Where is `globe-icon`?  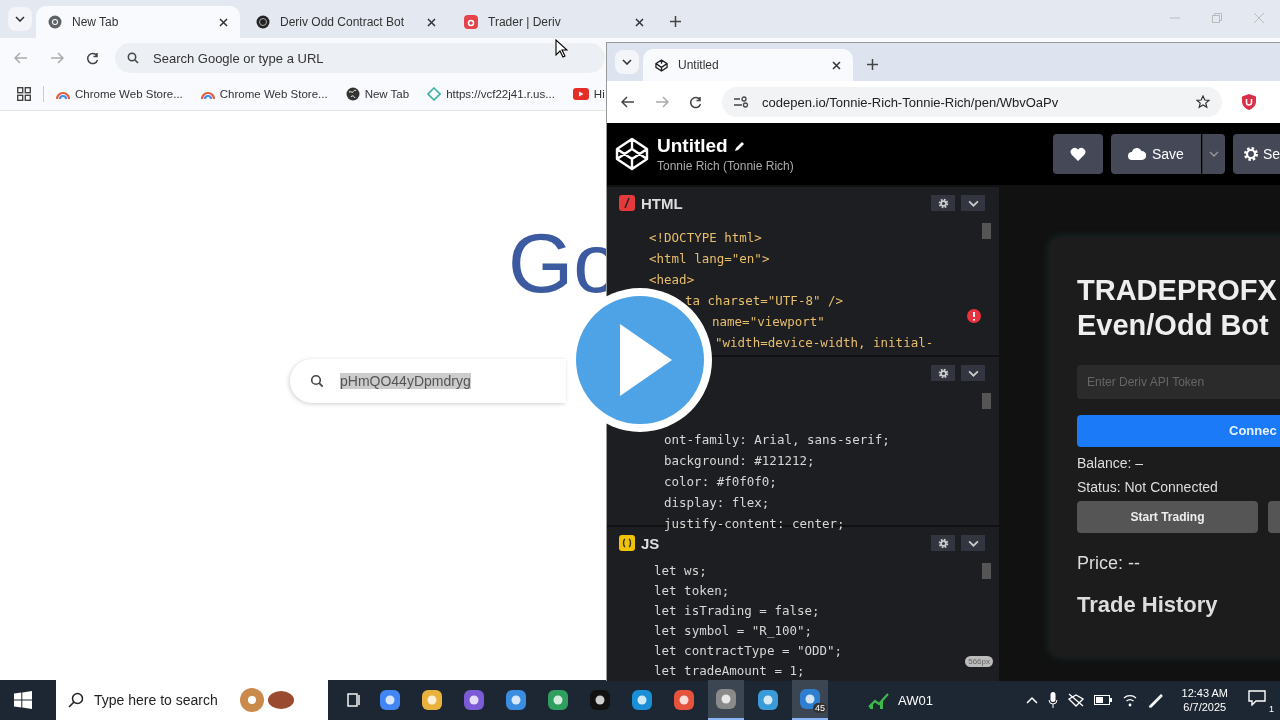 globe-icon is located at coordinates (352, 94).